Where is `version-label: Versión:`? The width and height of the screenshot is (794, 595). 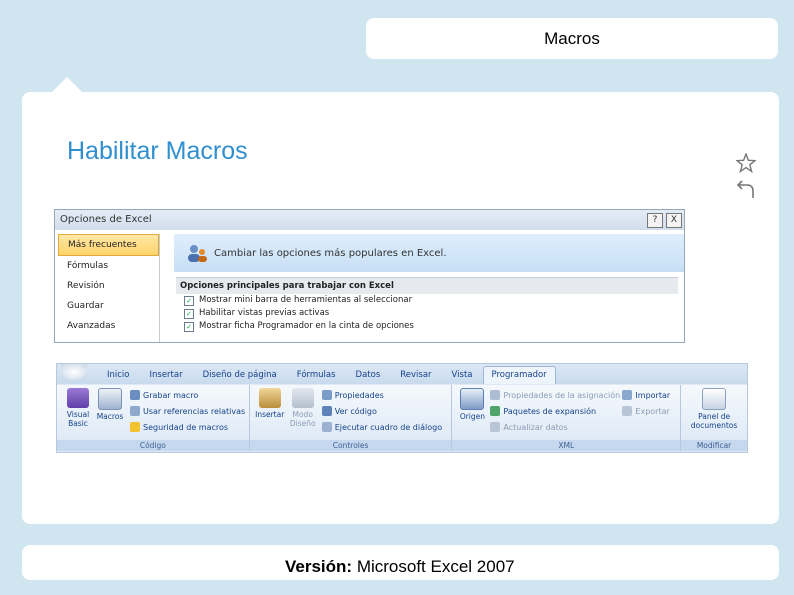 version-label: Versión: is located at coordinates (319, 566).